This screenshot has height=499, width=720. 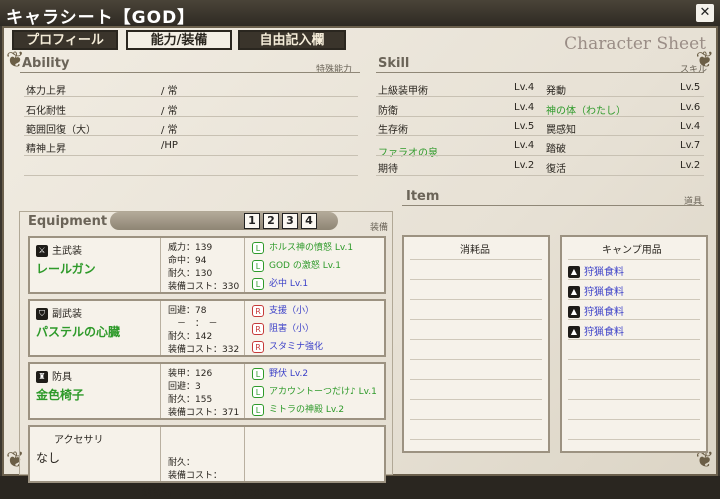 I want to click on equip-skill-row: L ミトラの神殿 Lv.2, so click(x=298, y=409).